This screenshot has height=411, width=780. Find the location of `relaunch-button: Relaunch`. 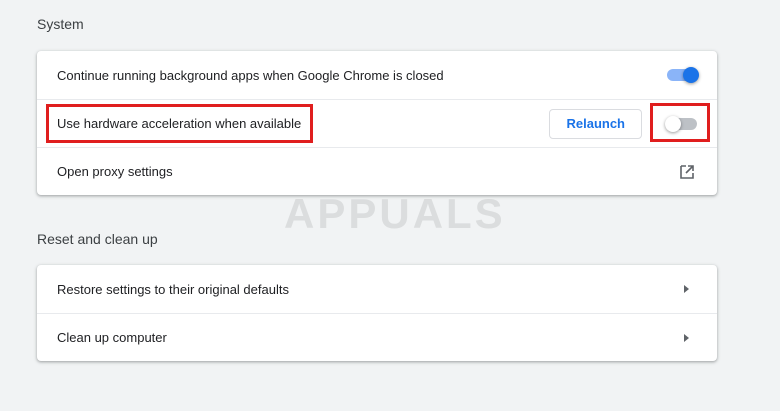

relaunch-button: Relaunch is located at coordinates (595, 123).